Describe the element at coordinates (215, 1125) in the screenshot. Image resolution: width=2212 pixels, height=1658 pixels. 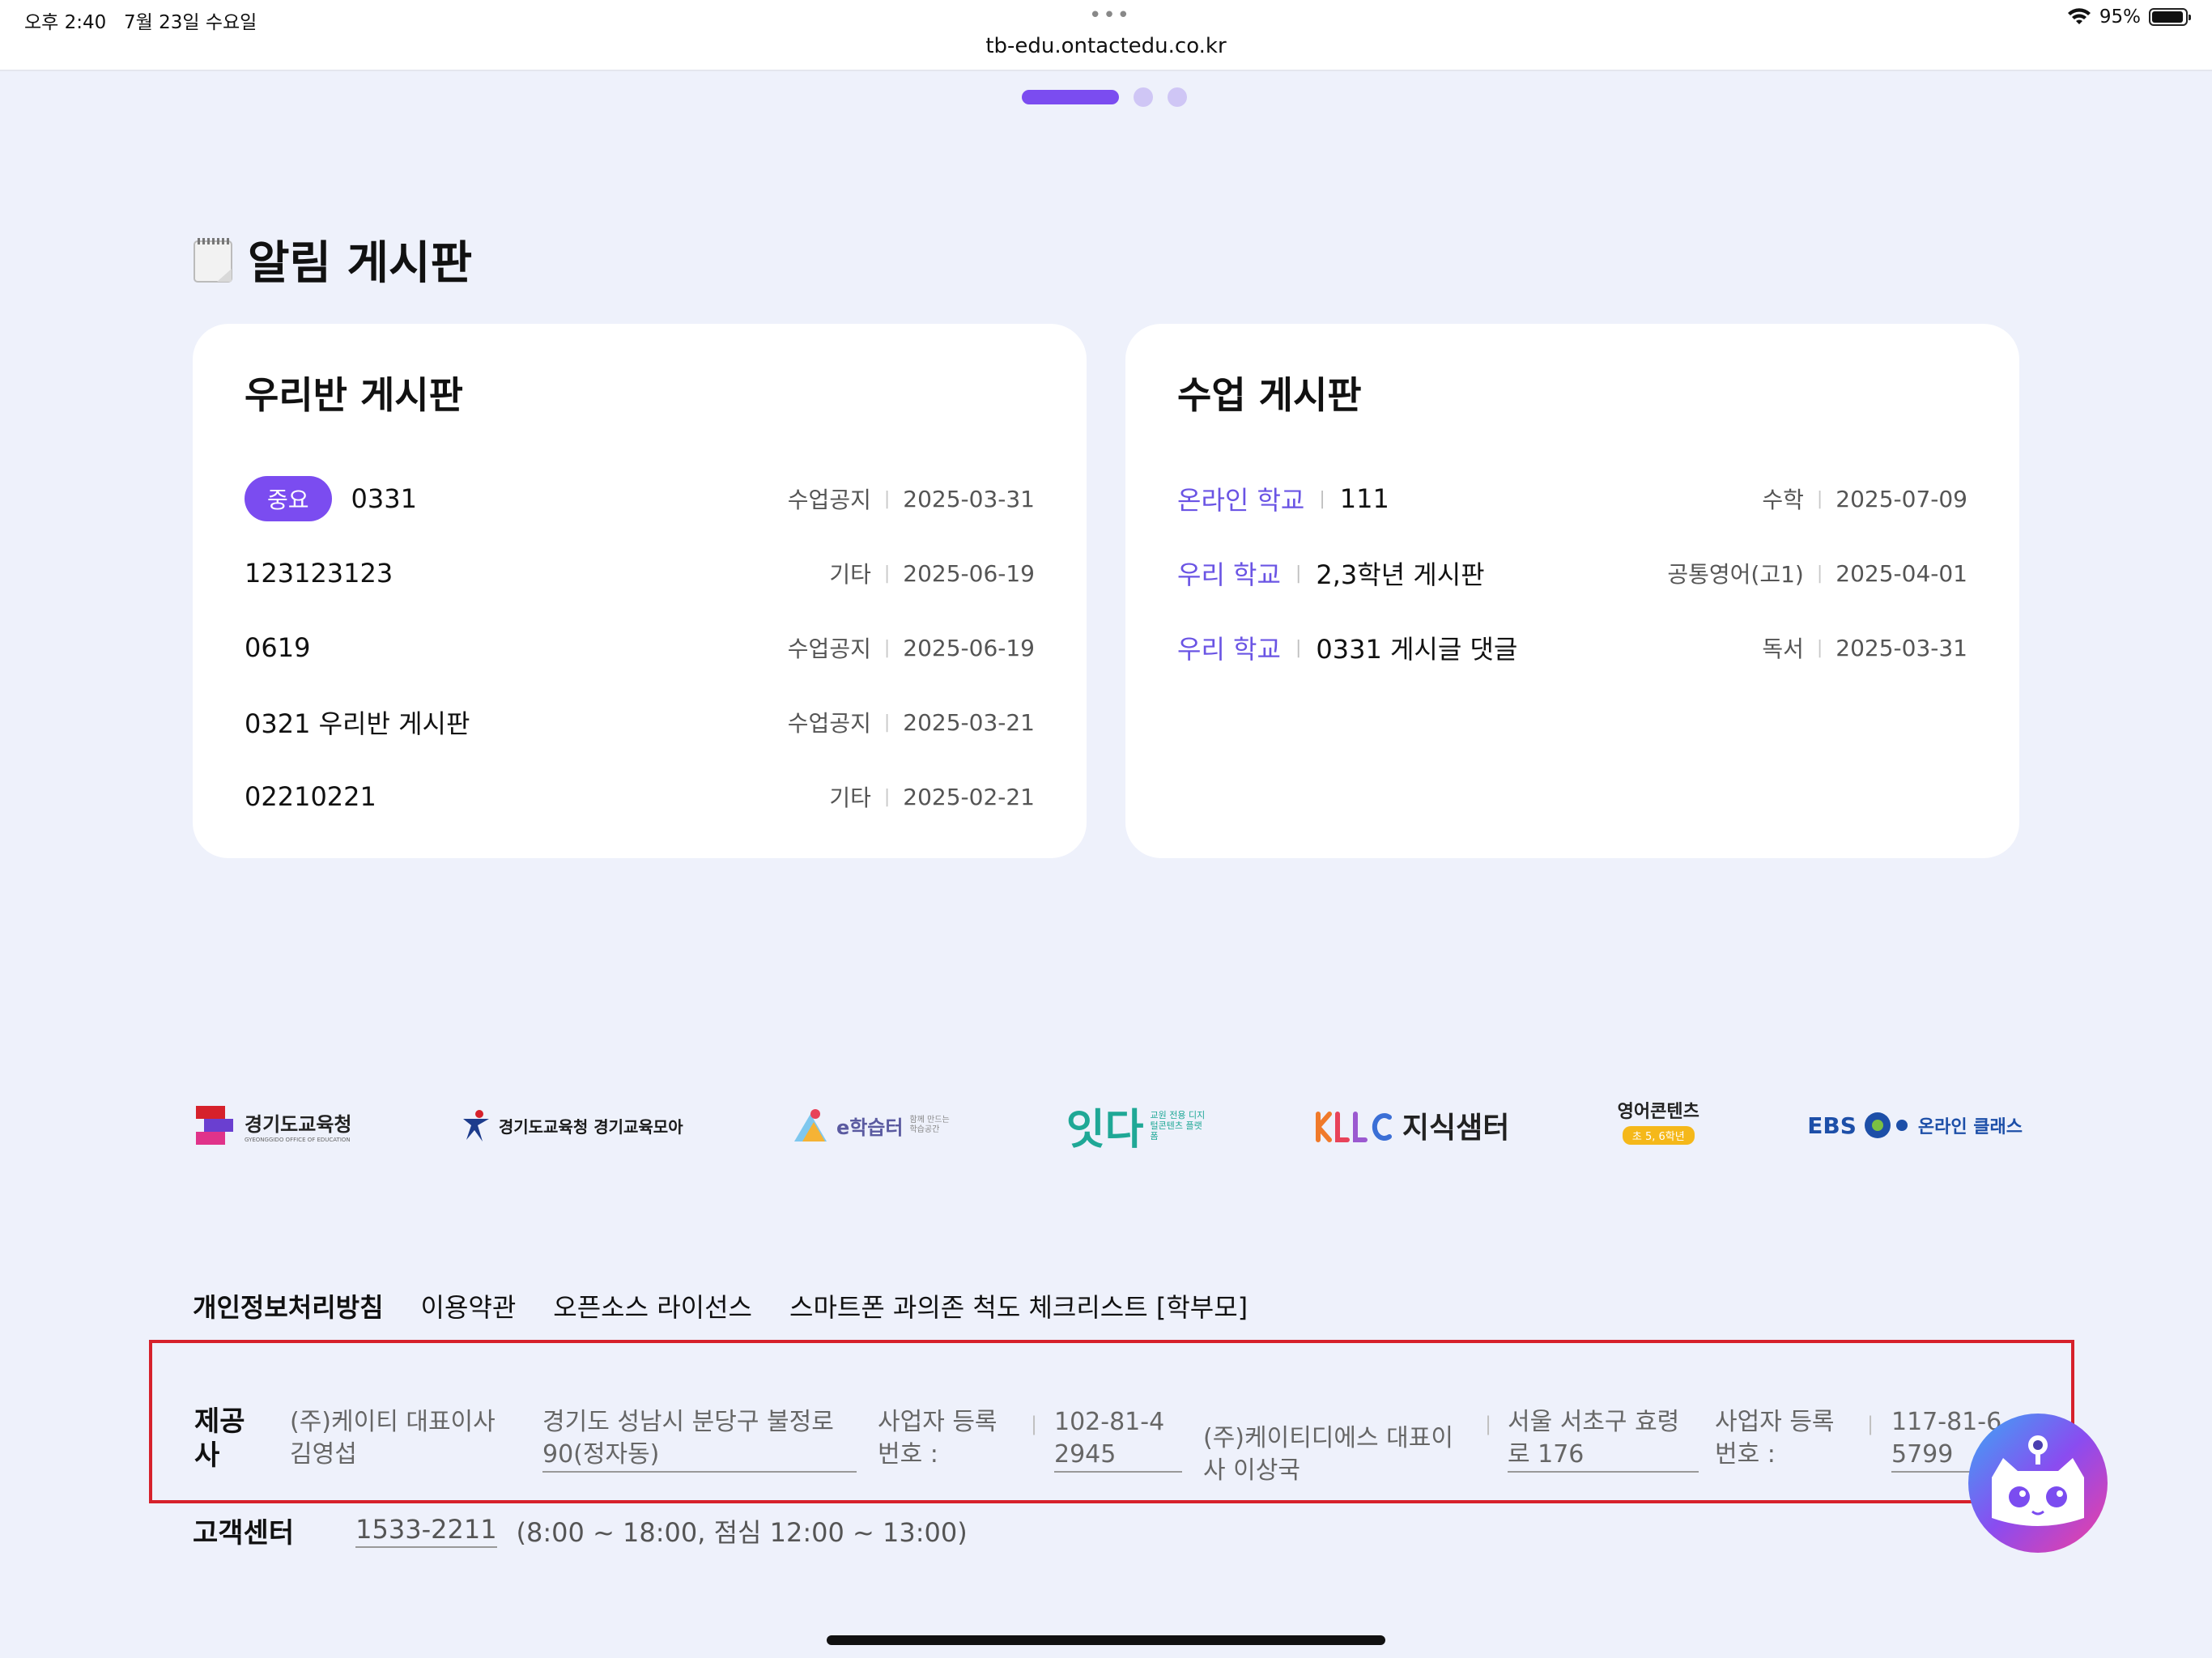
I see `gyeonggi-emblem-icon` at that location.